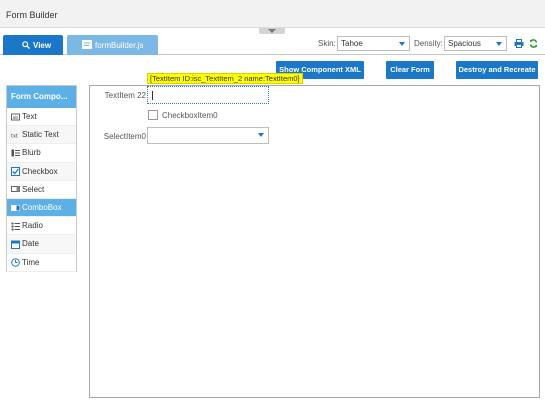  What do you see at coordinates (327, 43) in the screenshot?
I see `skin-label: Skin:` at bounding box center [327, 43].